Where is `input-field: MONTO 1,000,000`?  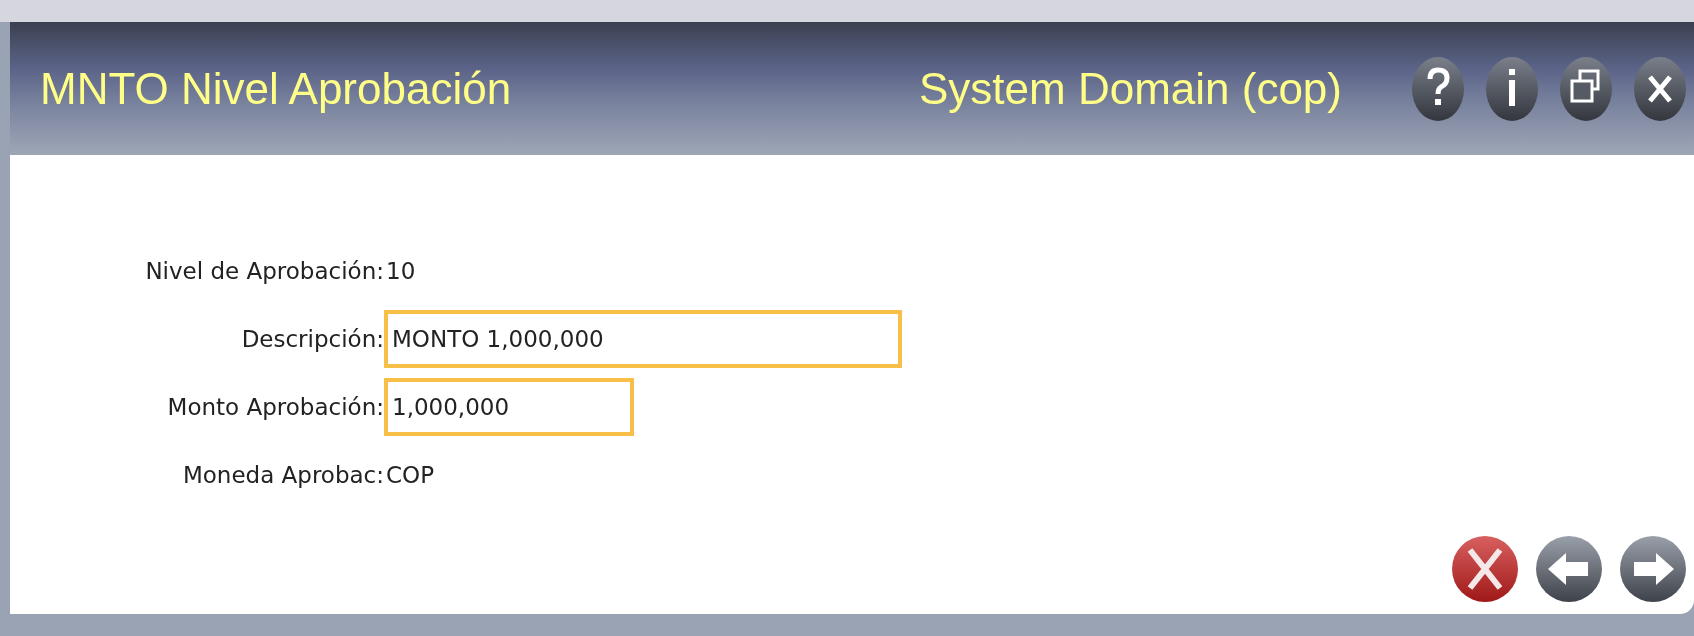
input-field: MONTO 1,000,000 is located at coordinates (643, 339).